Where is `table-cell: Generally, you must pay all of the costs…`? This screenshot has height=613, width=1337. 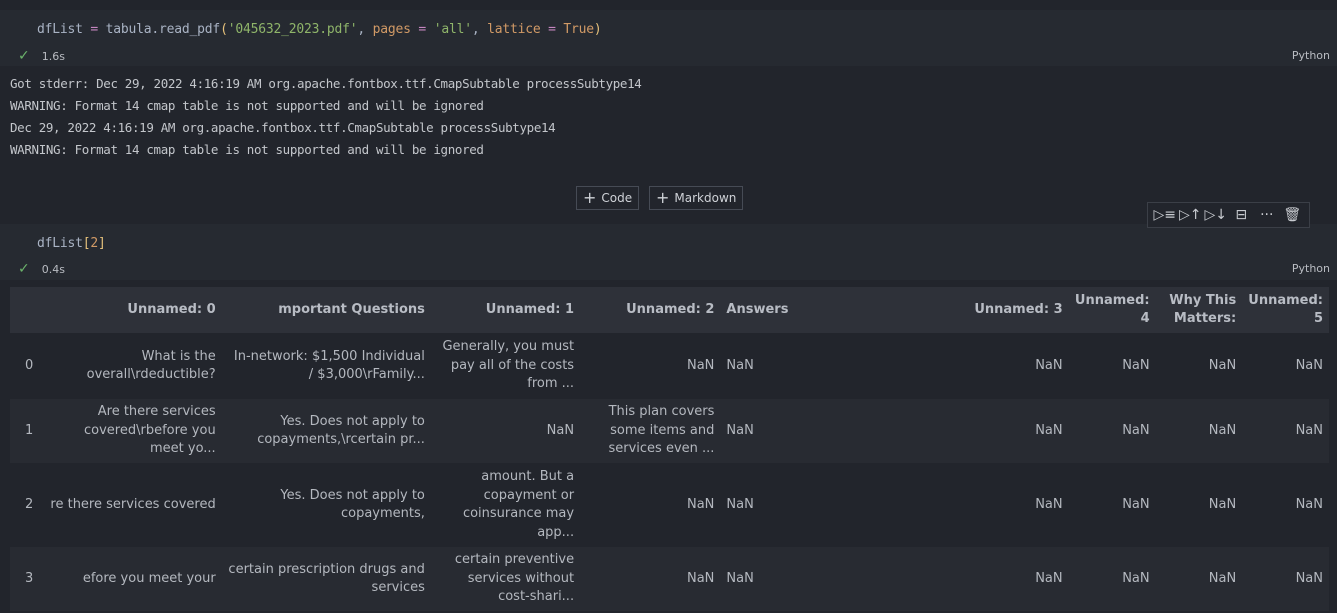
table-cell: Generally, you must pay all of the costs… is located at coordinates (505, 366).